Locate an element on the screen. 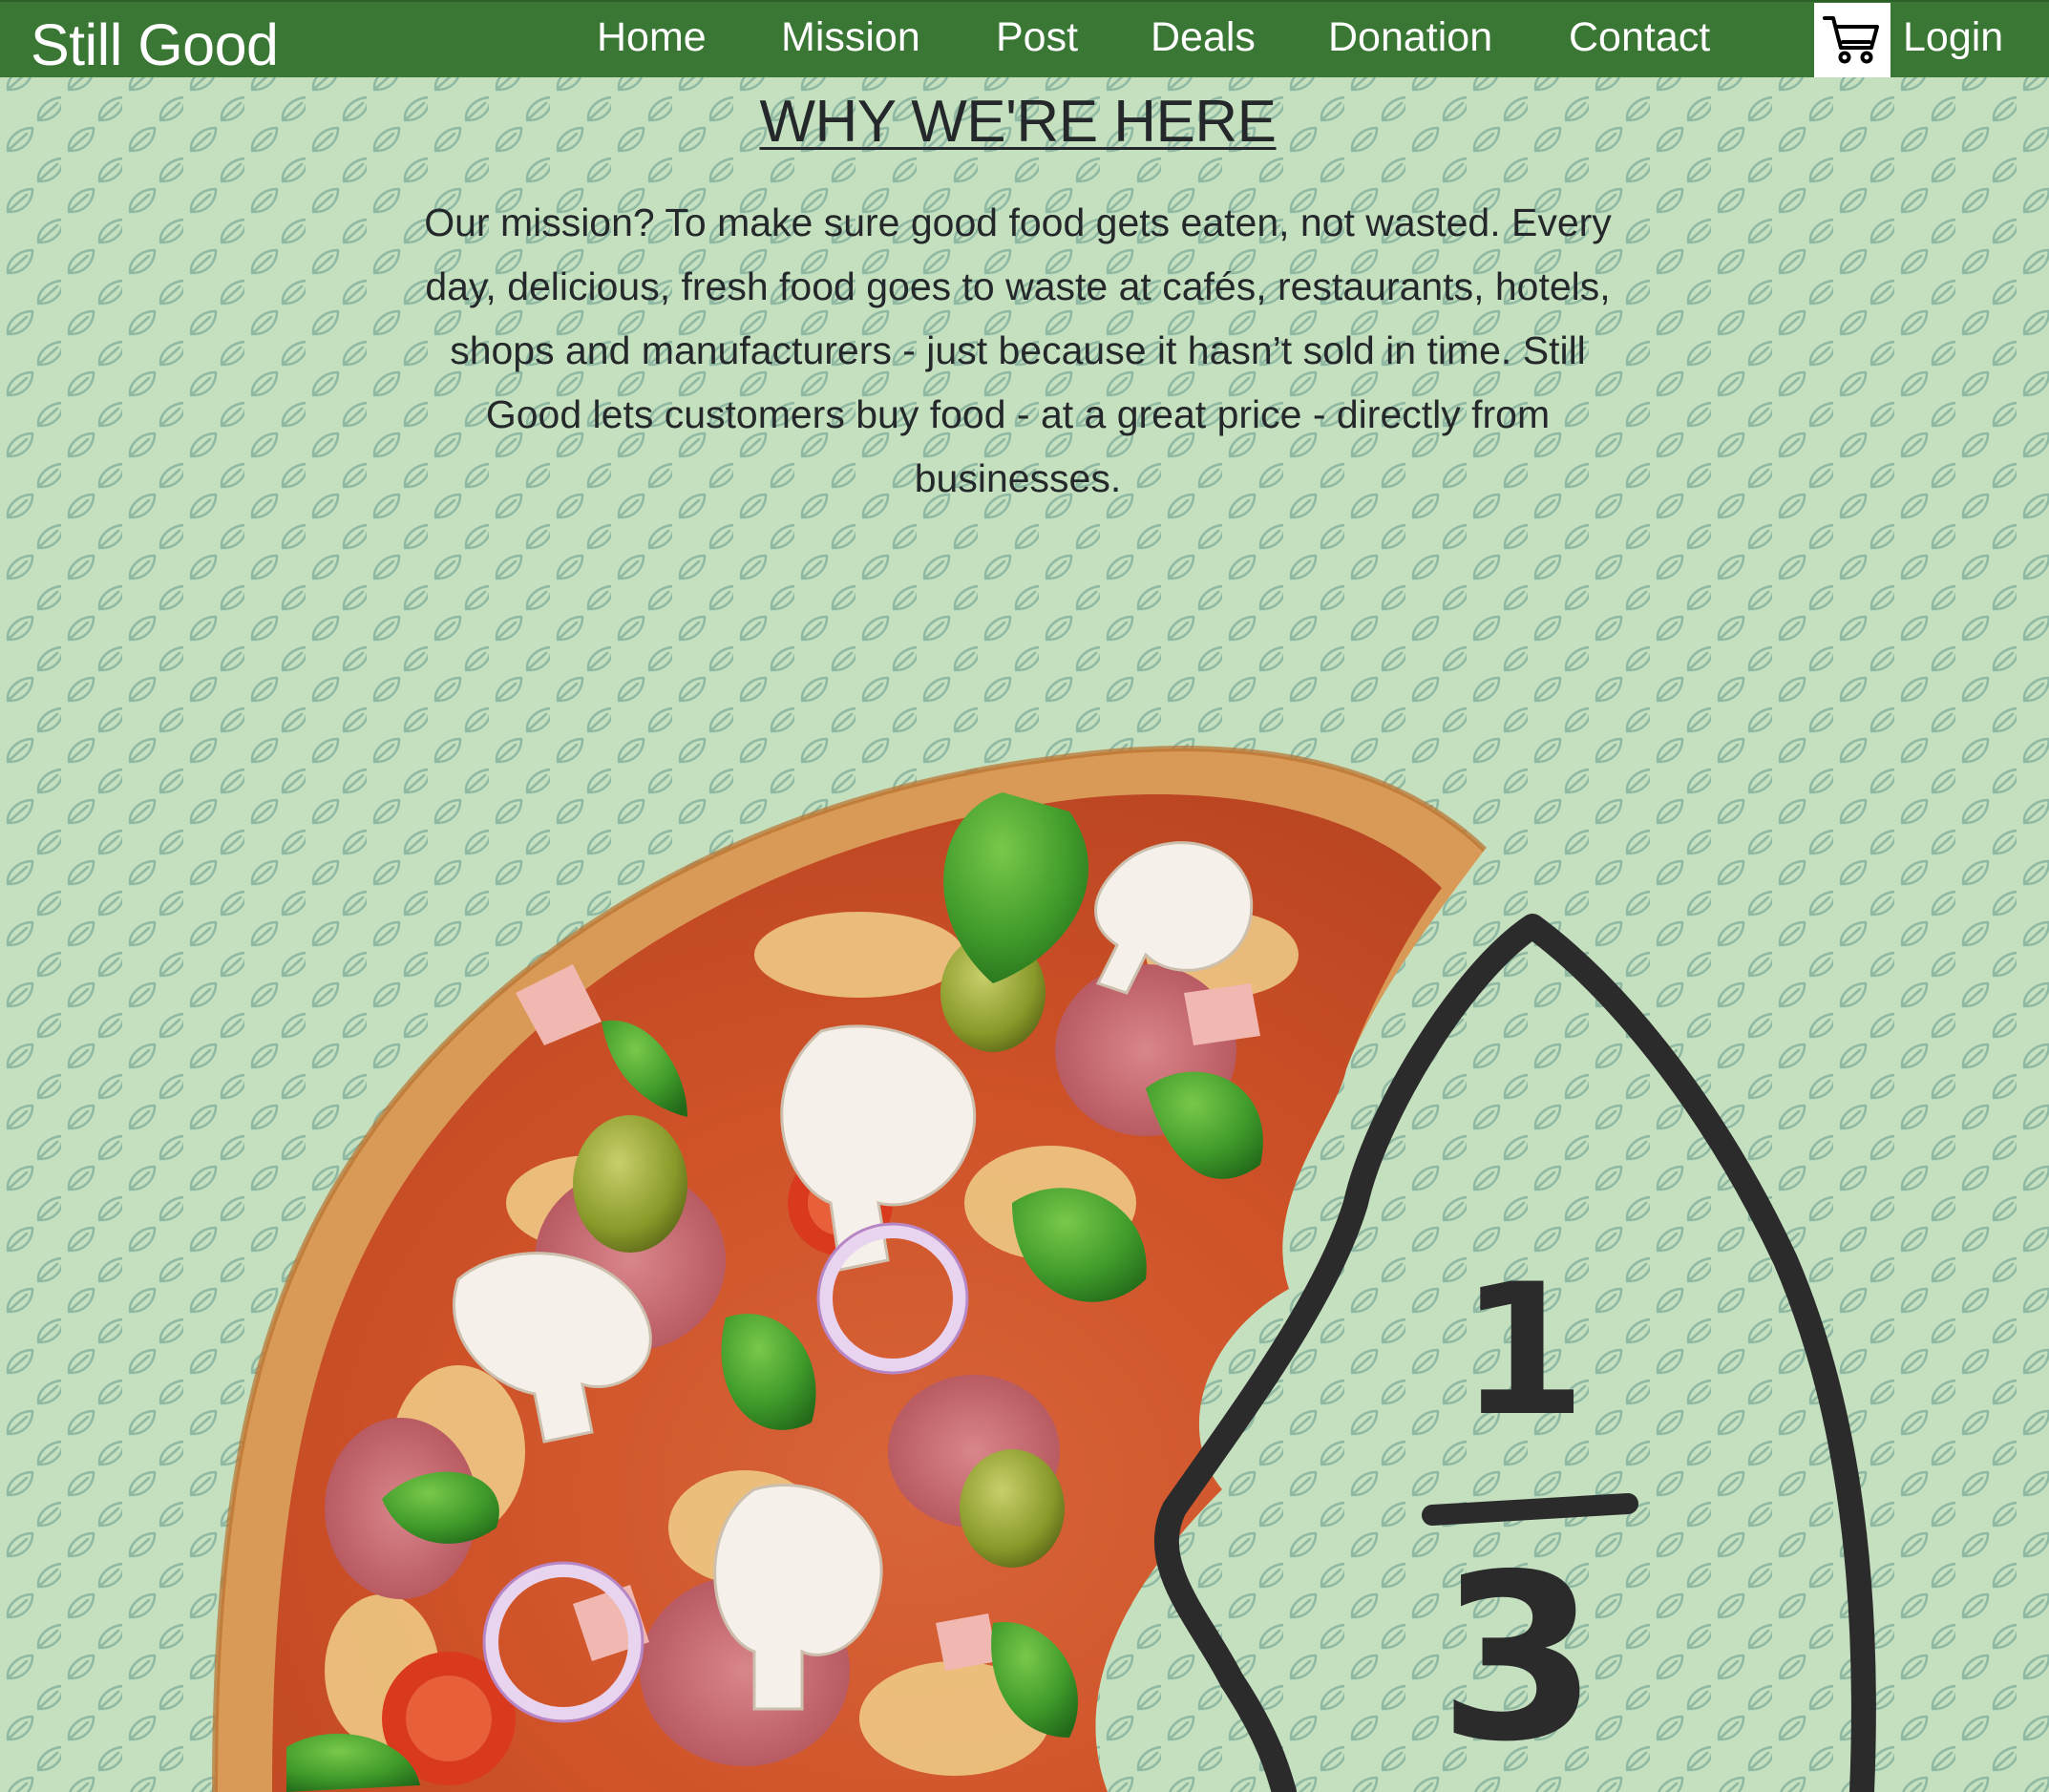 The height and width of the screenshot is (1792, 2049). fraction-denominator: 3 is located at coordinates (1518, 1659).